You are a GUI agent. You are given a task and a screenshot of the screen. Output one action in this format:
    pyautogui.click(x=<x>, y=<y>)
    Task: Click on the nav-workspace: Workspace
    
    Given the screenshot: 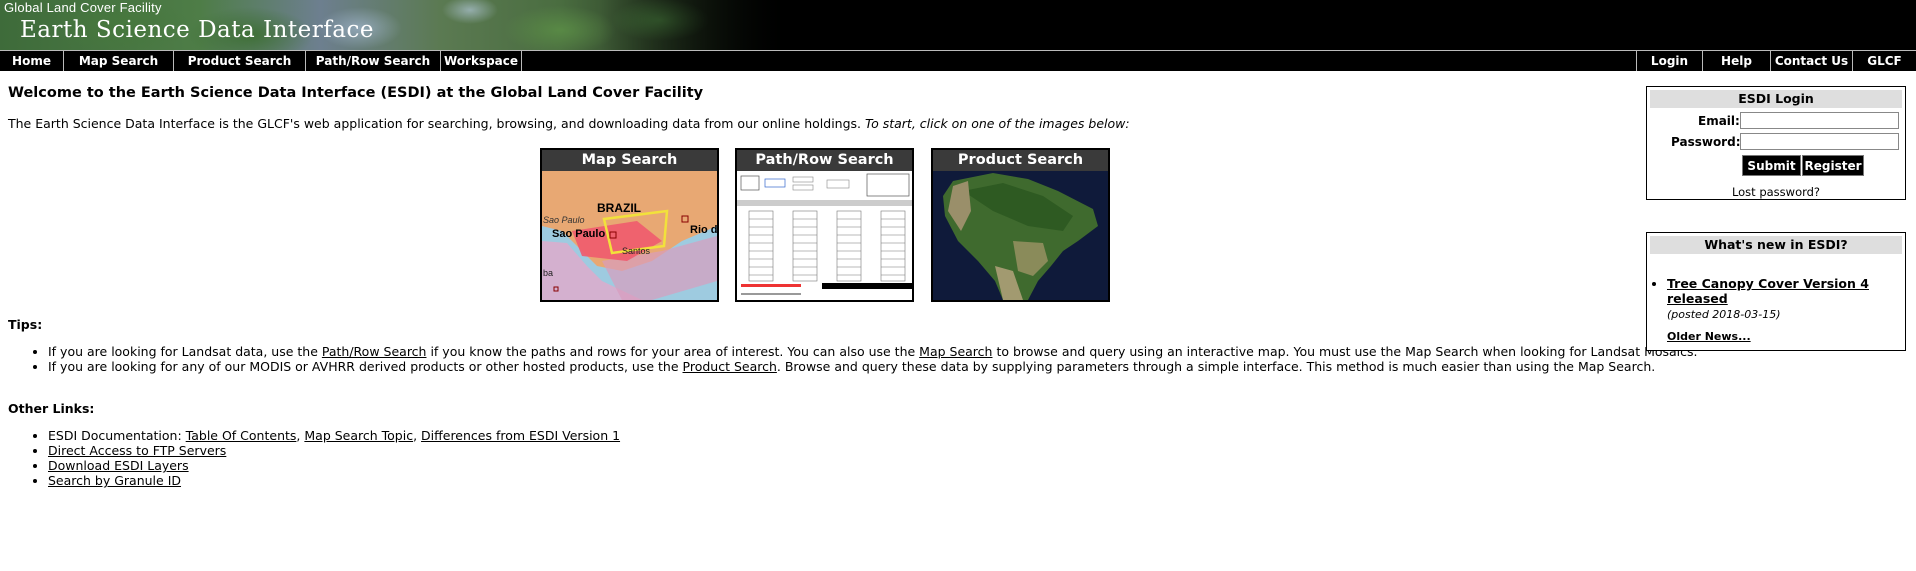 What is the action you would take?
    pyautogui.click(x=481, y=61)
    